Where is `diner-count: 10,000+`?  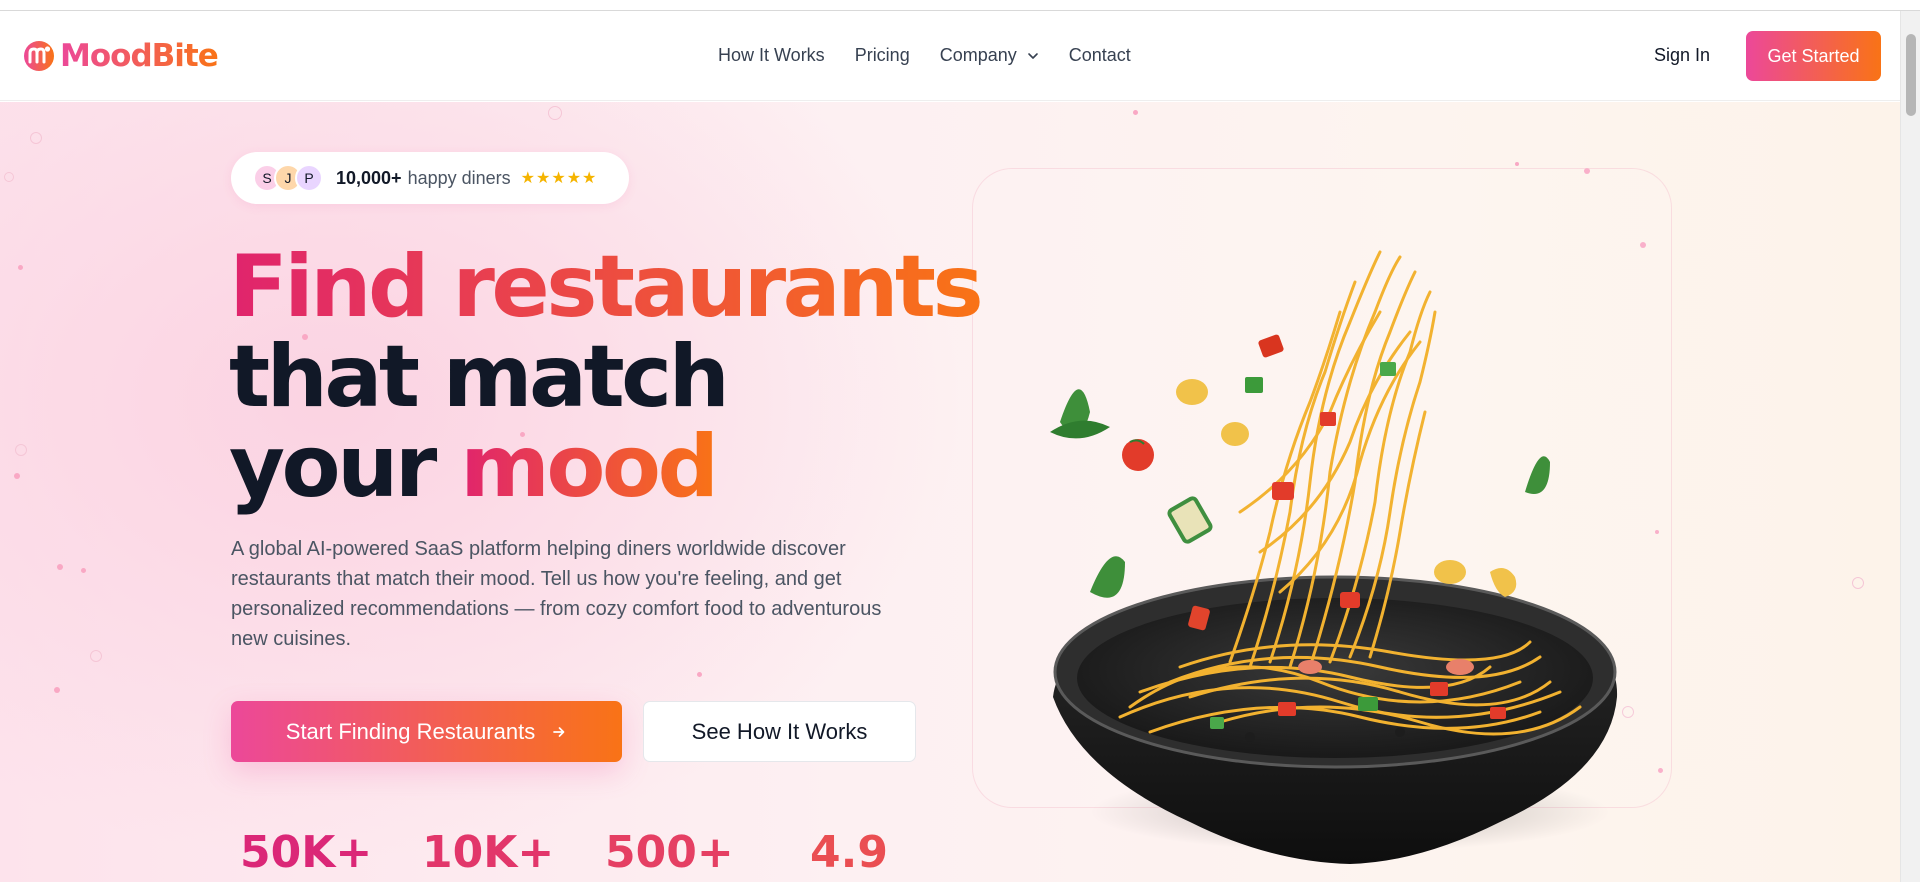
diner-count: 10,000+ is located at coordinates (369, 177).